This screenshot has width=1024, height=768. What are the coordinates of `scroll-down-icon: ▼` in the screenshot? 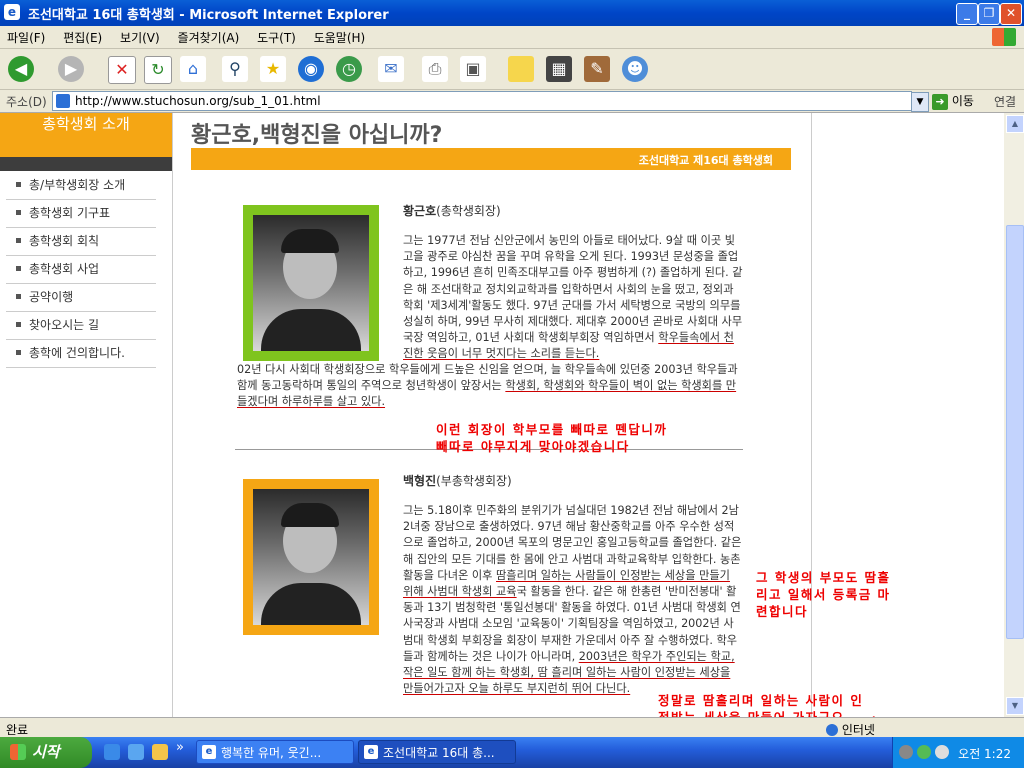 It's located at (1015, 706).